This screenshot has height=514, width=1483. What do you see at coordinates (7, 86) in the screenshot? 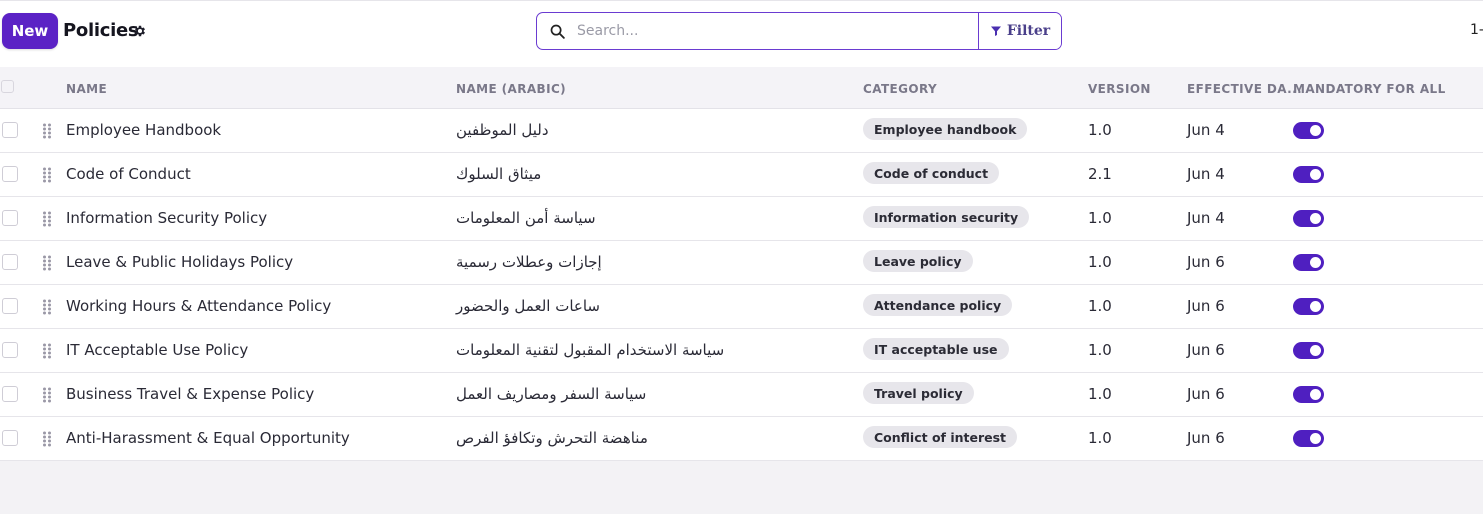
I see `select-all-checkbox` at bounding box center [7, 86].